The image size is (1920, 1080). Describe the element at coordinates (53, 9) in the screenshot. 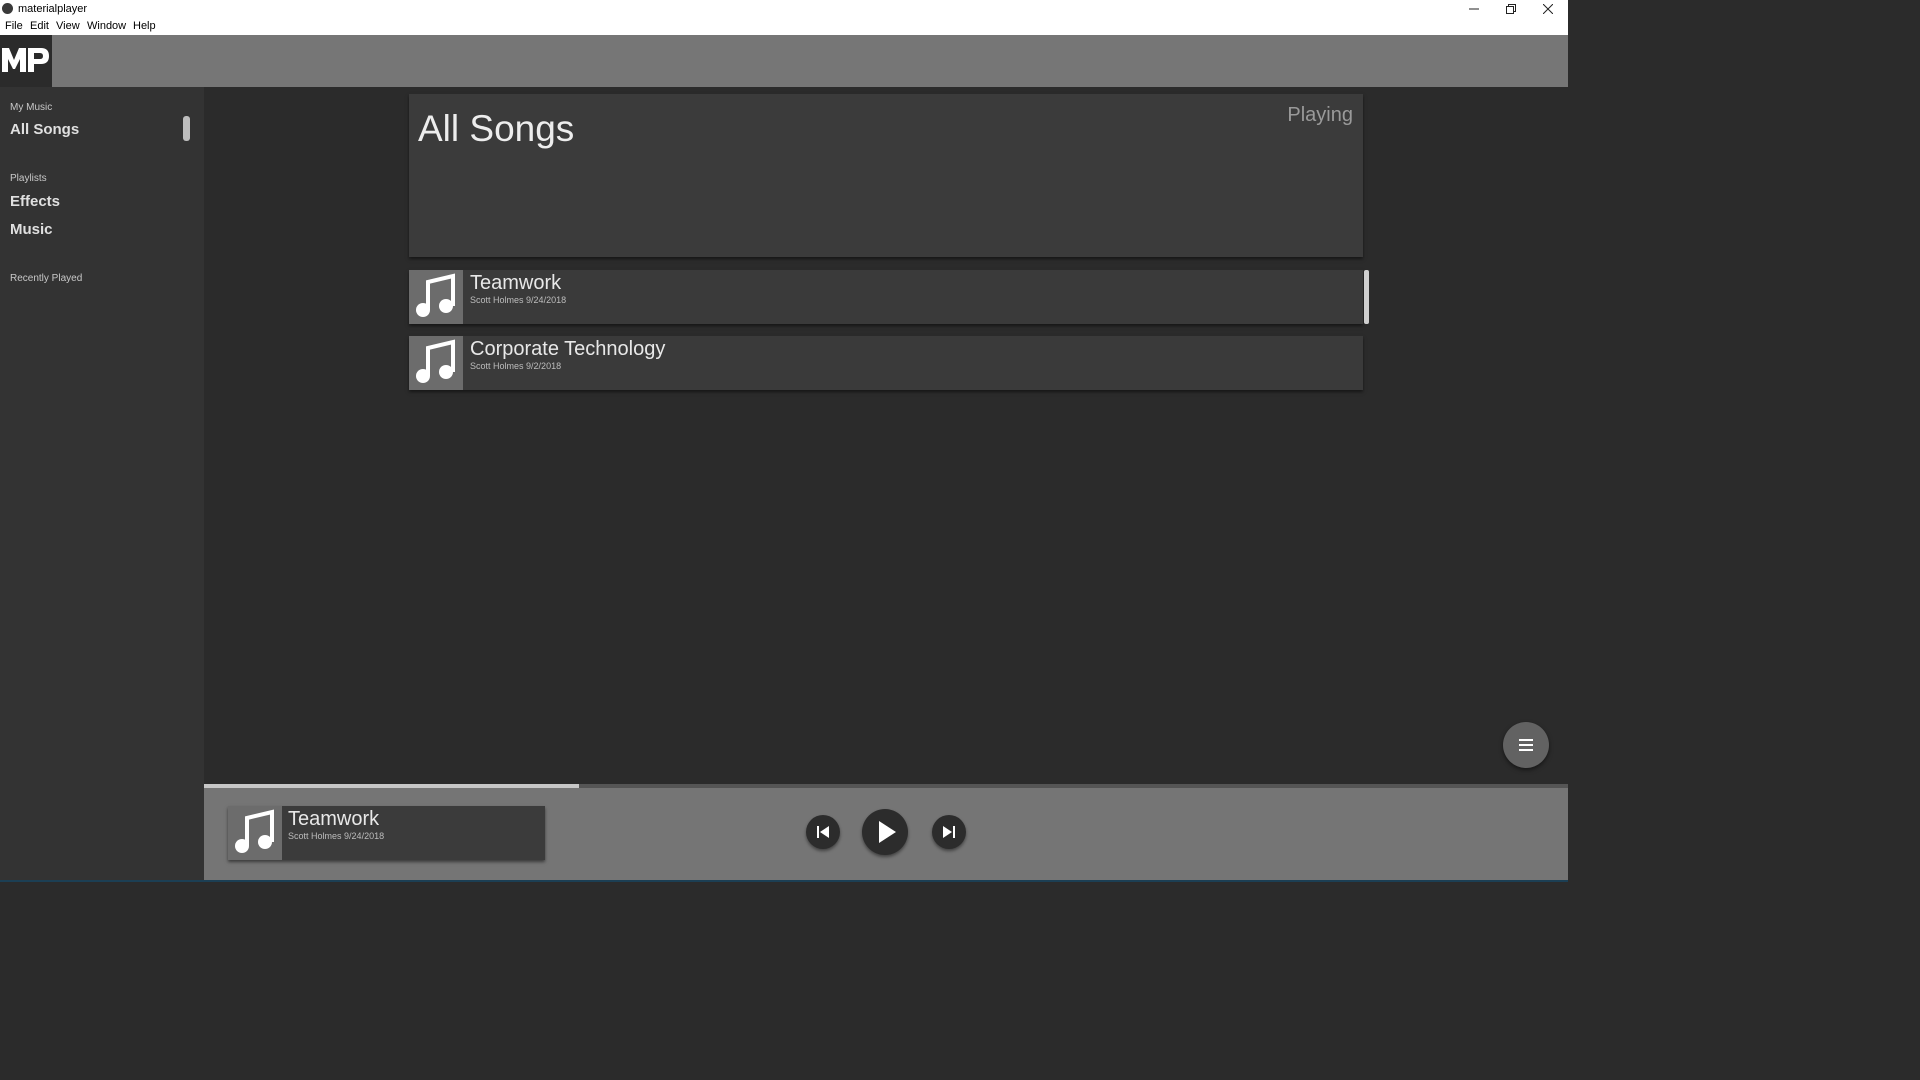

I see `window-title: materialplayer` at that location.